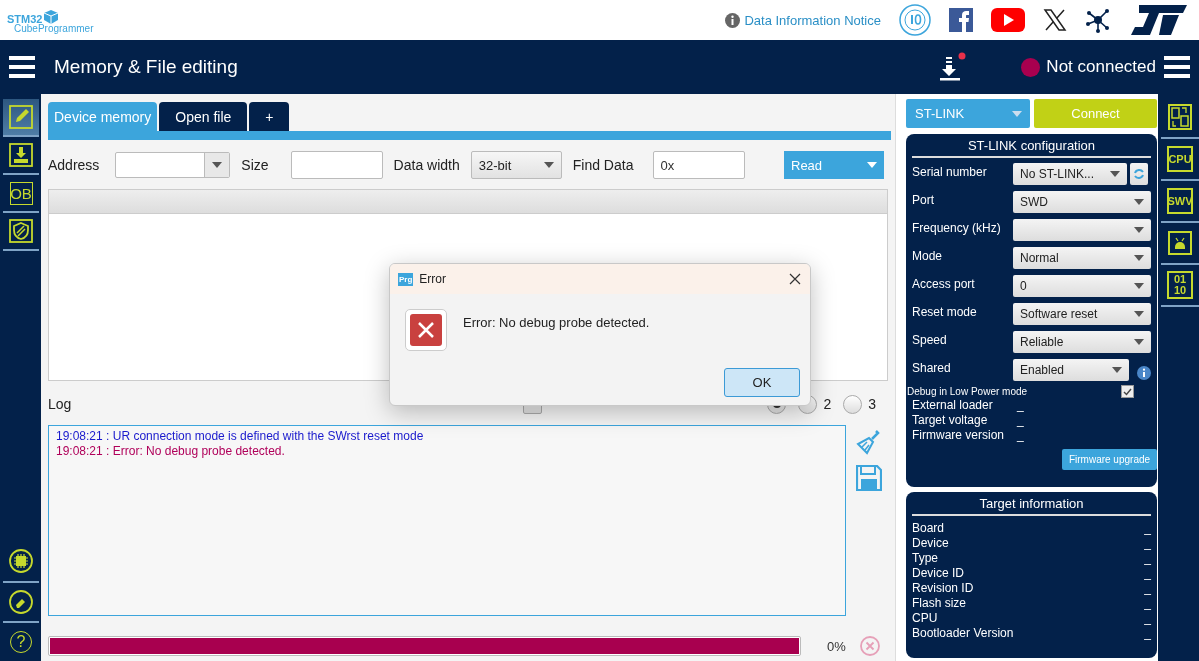 The height and width of the screenshot is (661, 1199). I want to click on field-label: Size, so click(255, 165).